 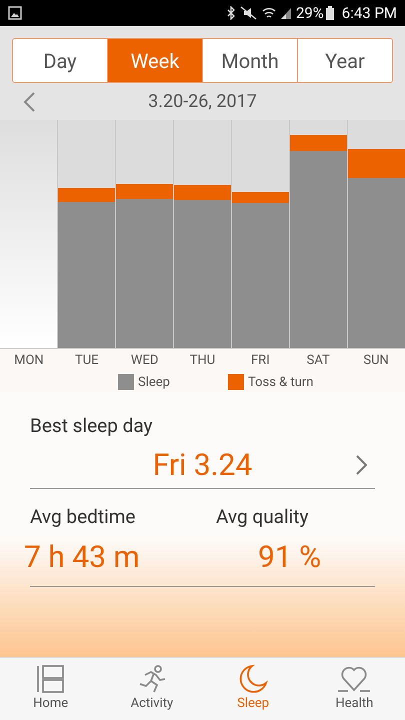 What do you see at coordinates (87, 361) in the screenshot?
I see `day-label: TUE` at bounding box center [87, 361].